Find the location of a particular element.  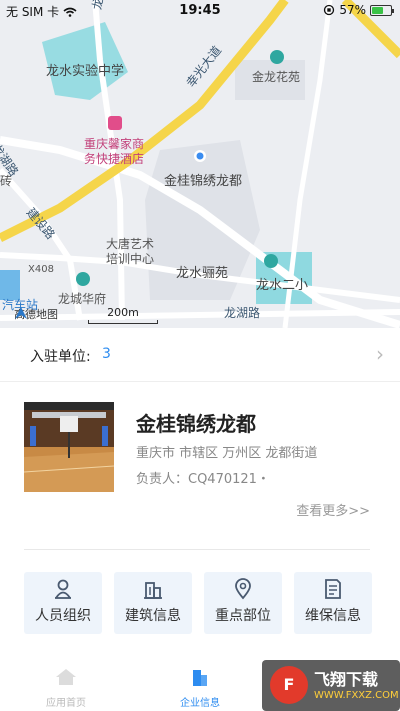

key-areas-button: 重点部位 is located at coordinates (243, 603).